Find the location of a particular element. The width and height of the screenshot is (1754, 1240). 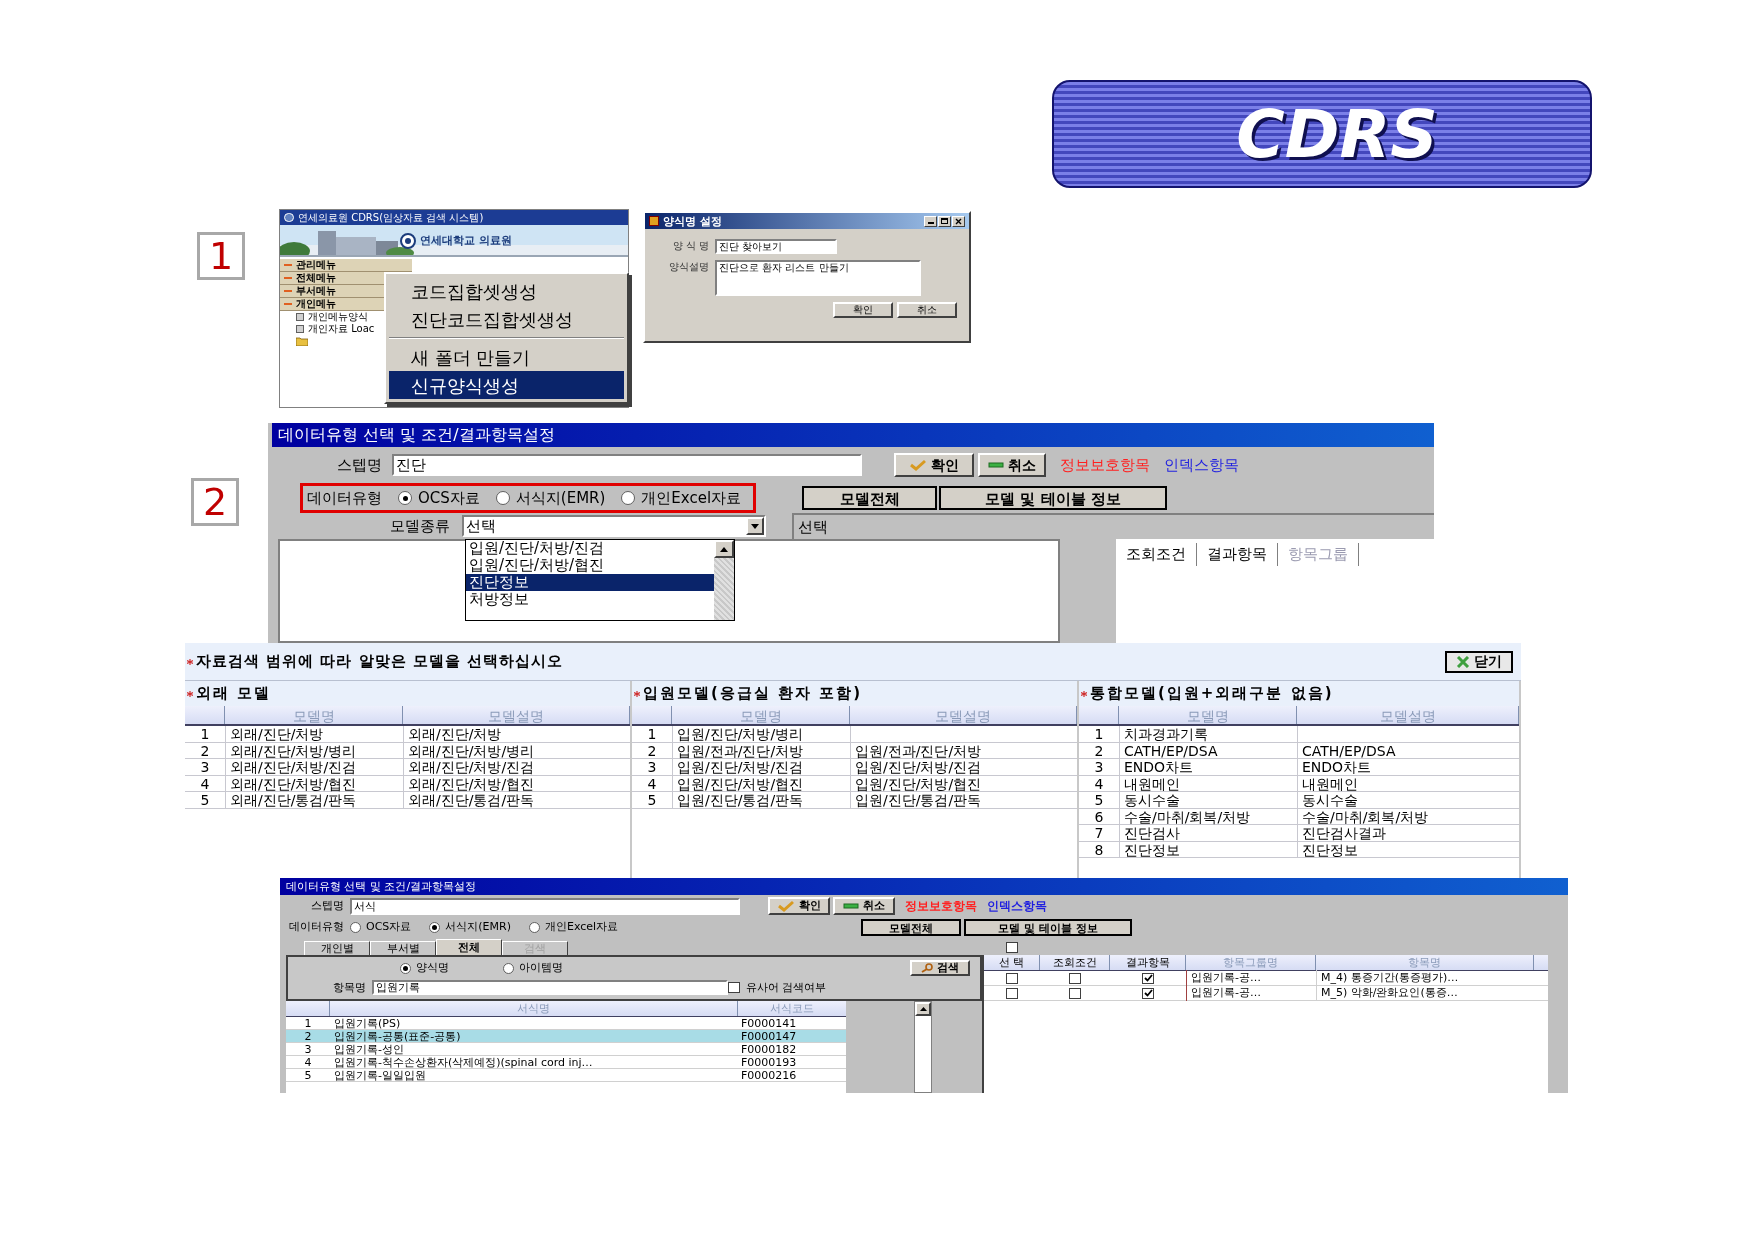

radio-label: 개인Excel자료 is located at coordinates (691, 498).